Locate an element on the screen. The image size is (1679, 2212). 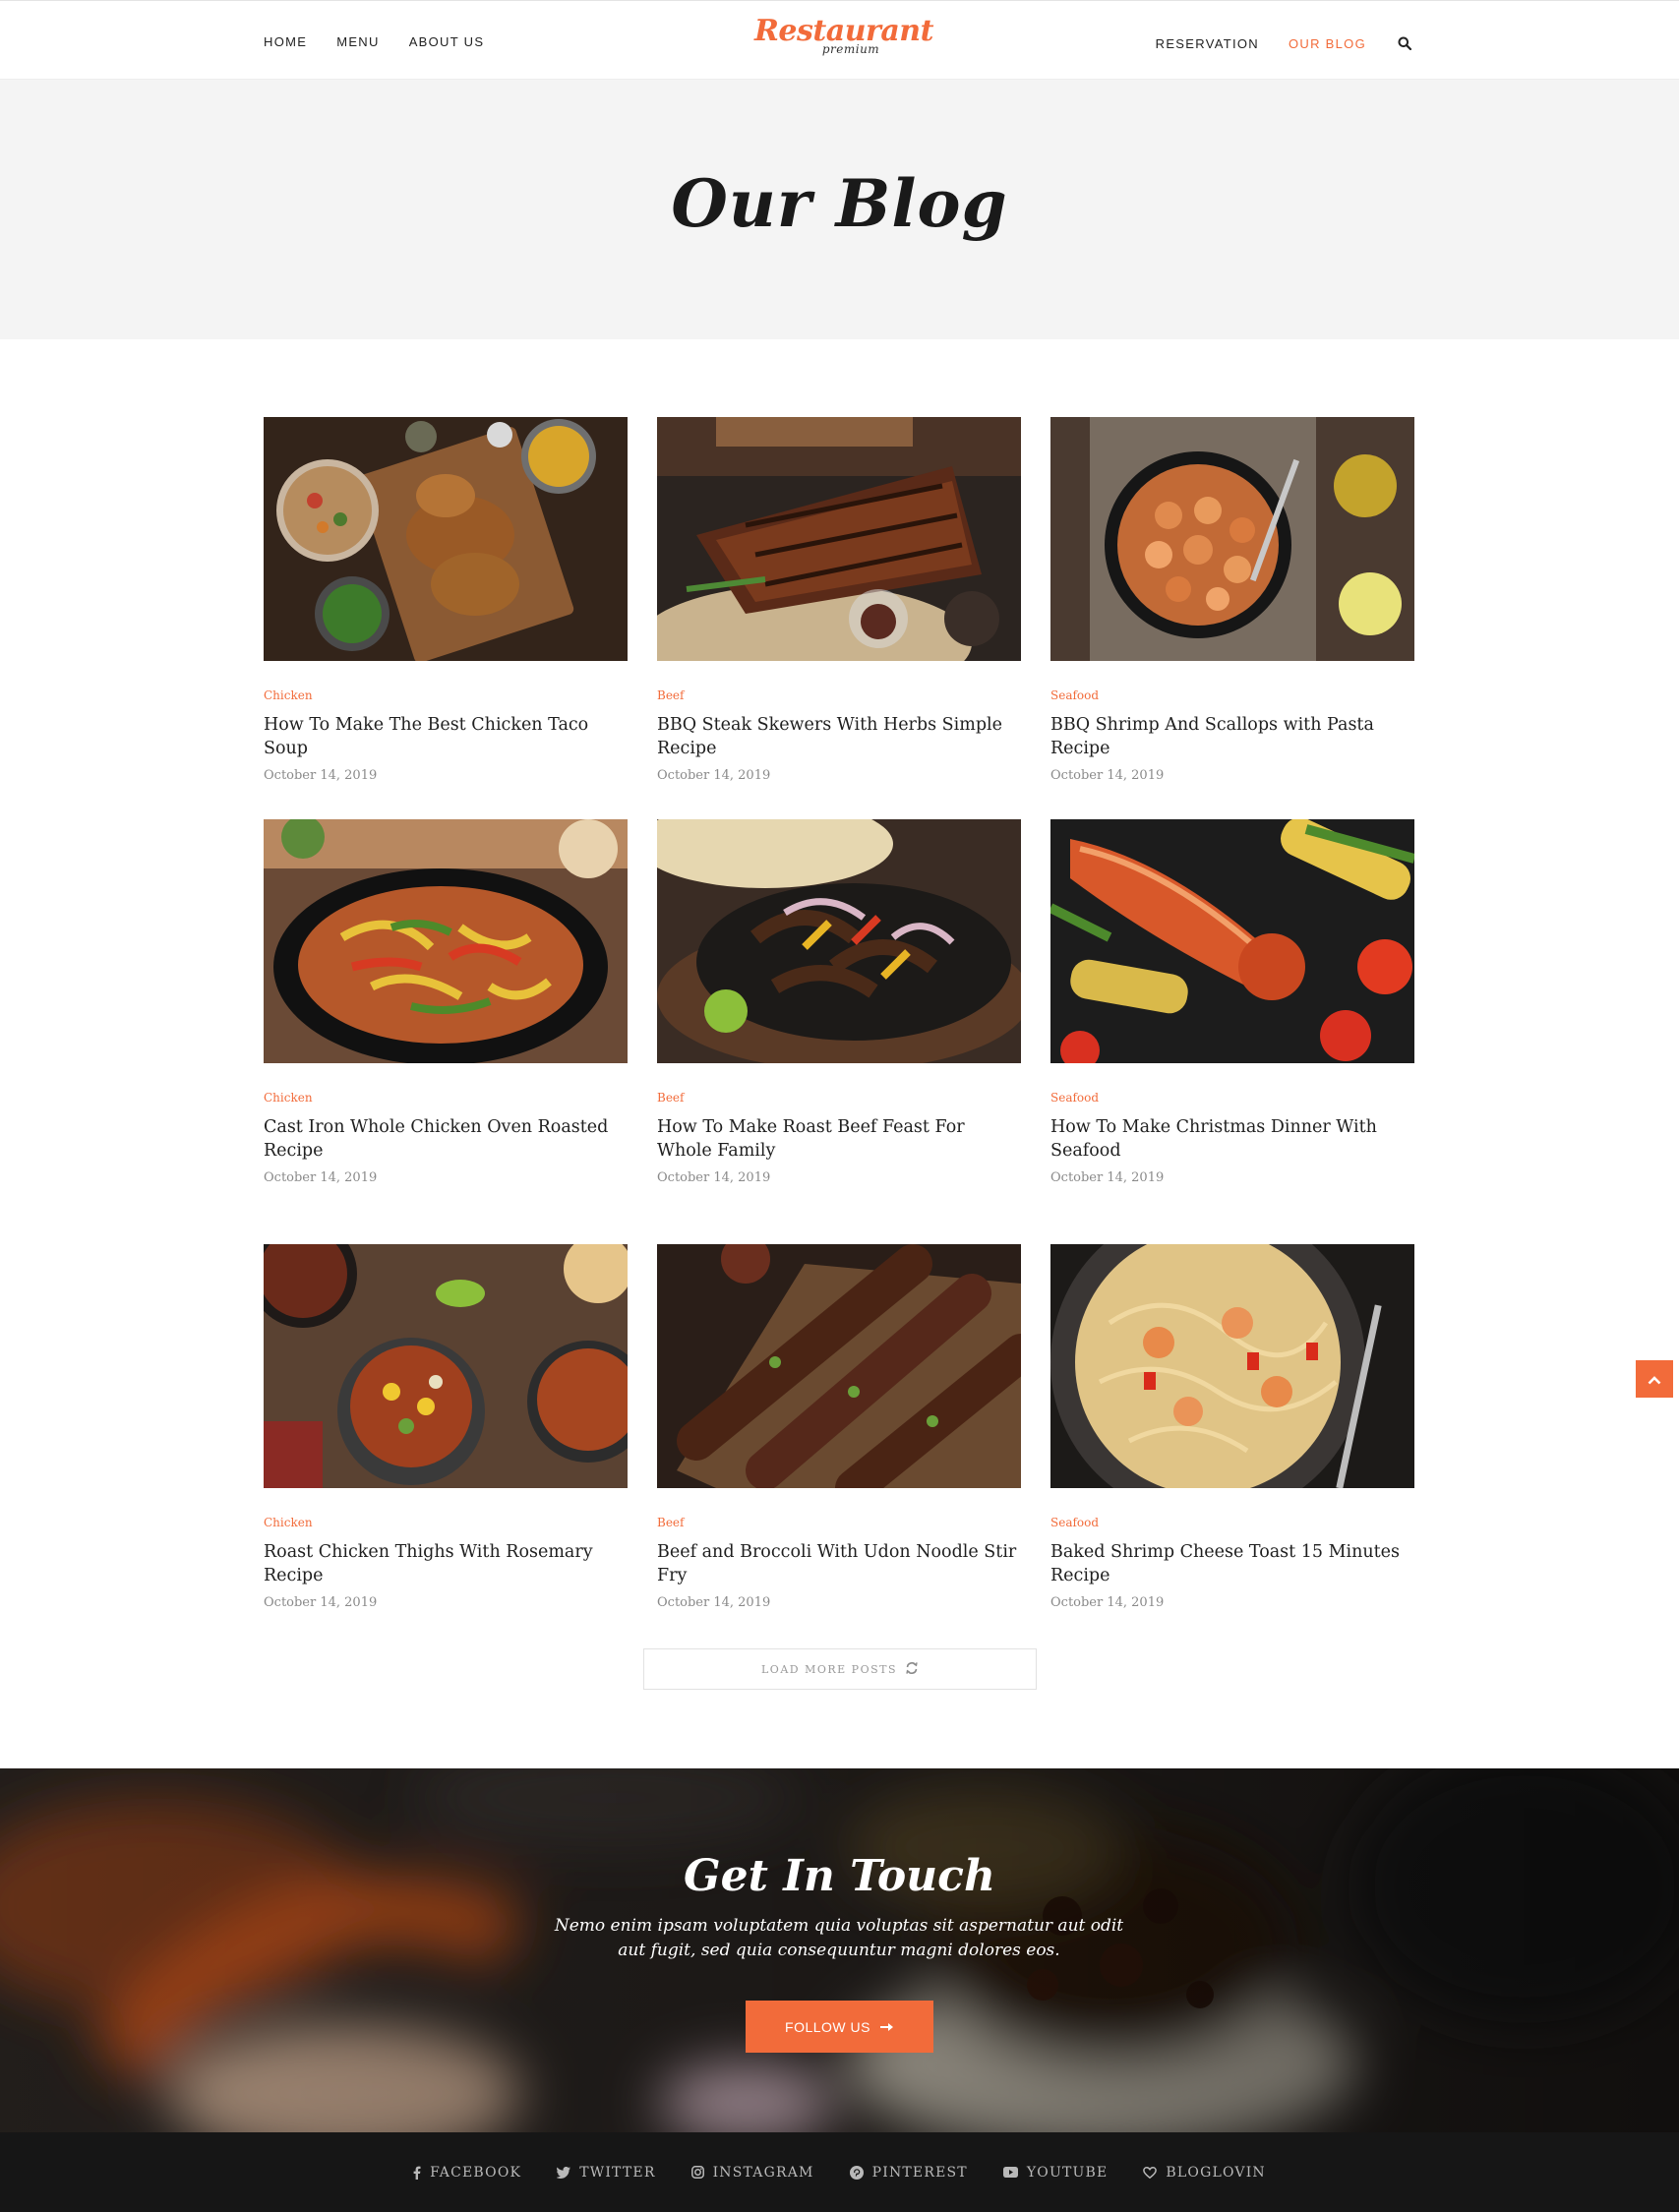
search-icon is located at coordinates (1404, 43).